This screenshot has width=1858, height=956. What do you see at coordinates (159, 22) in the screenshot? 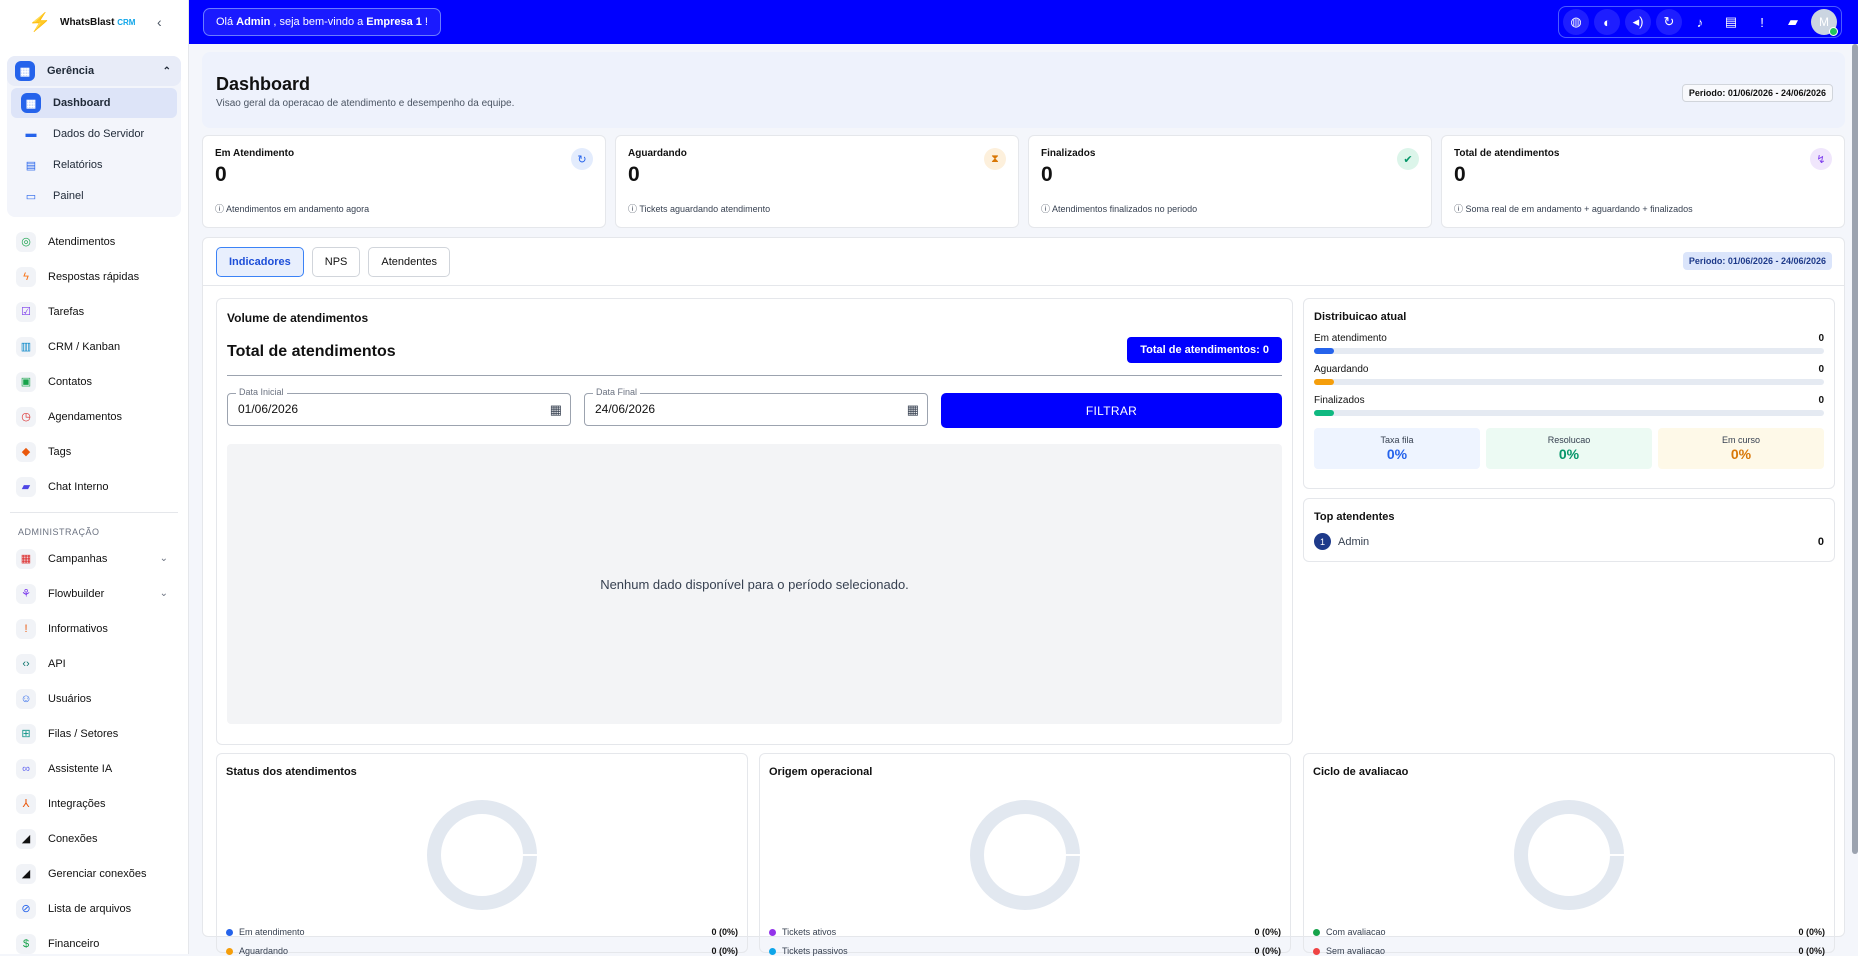
I see `collapse-sidebar-icon: ‹` at bounding box center [159, 22].